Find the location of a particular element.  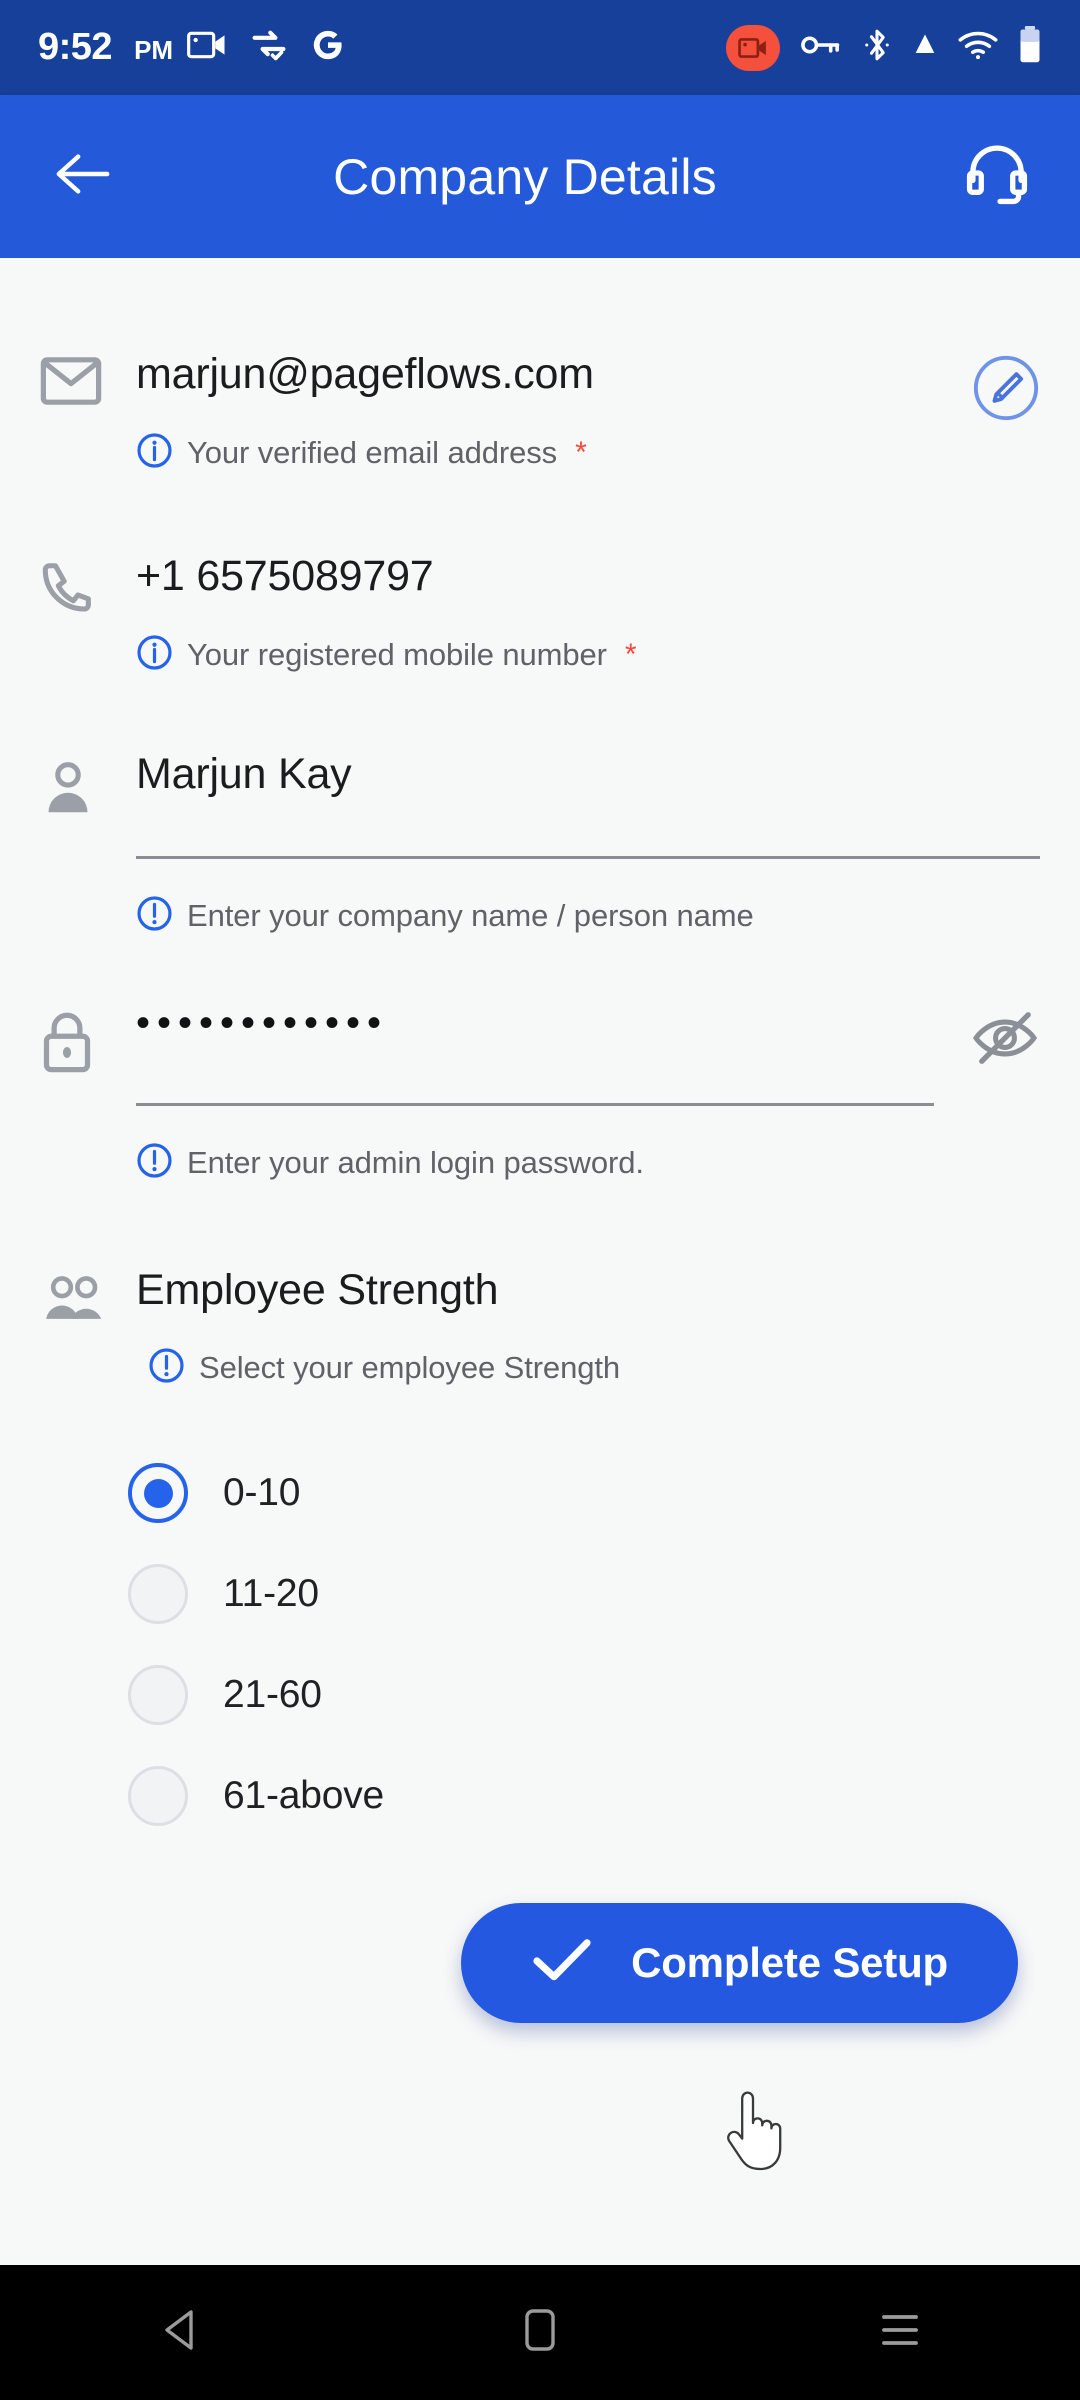

people-group-icon-wrap is located at coordinates (88, 1298).